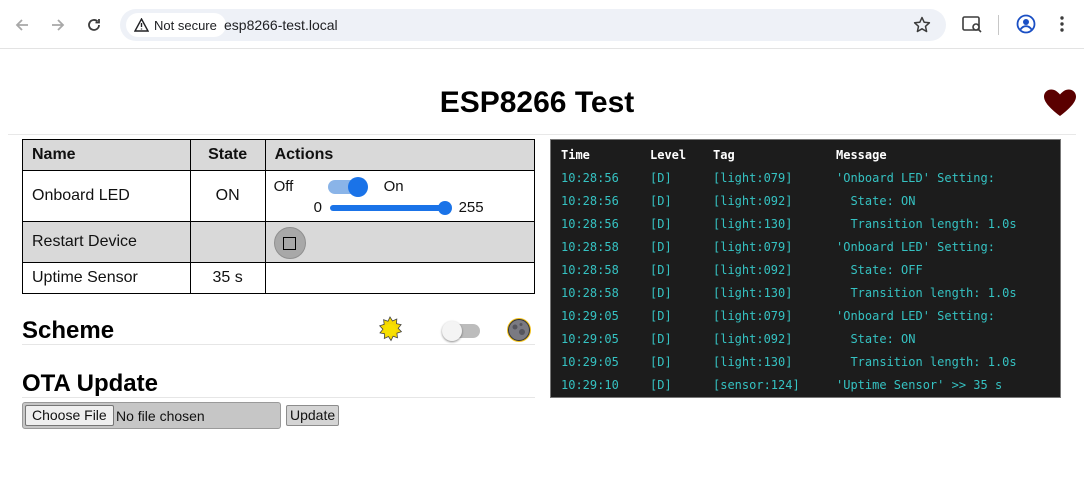 This screenshot has height=479, width=1084. I want to click on profile-icon, so click(1026, 26).